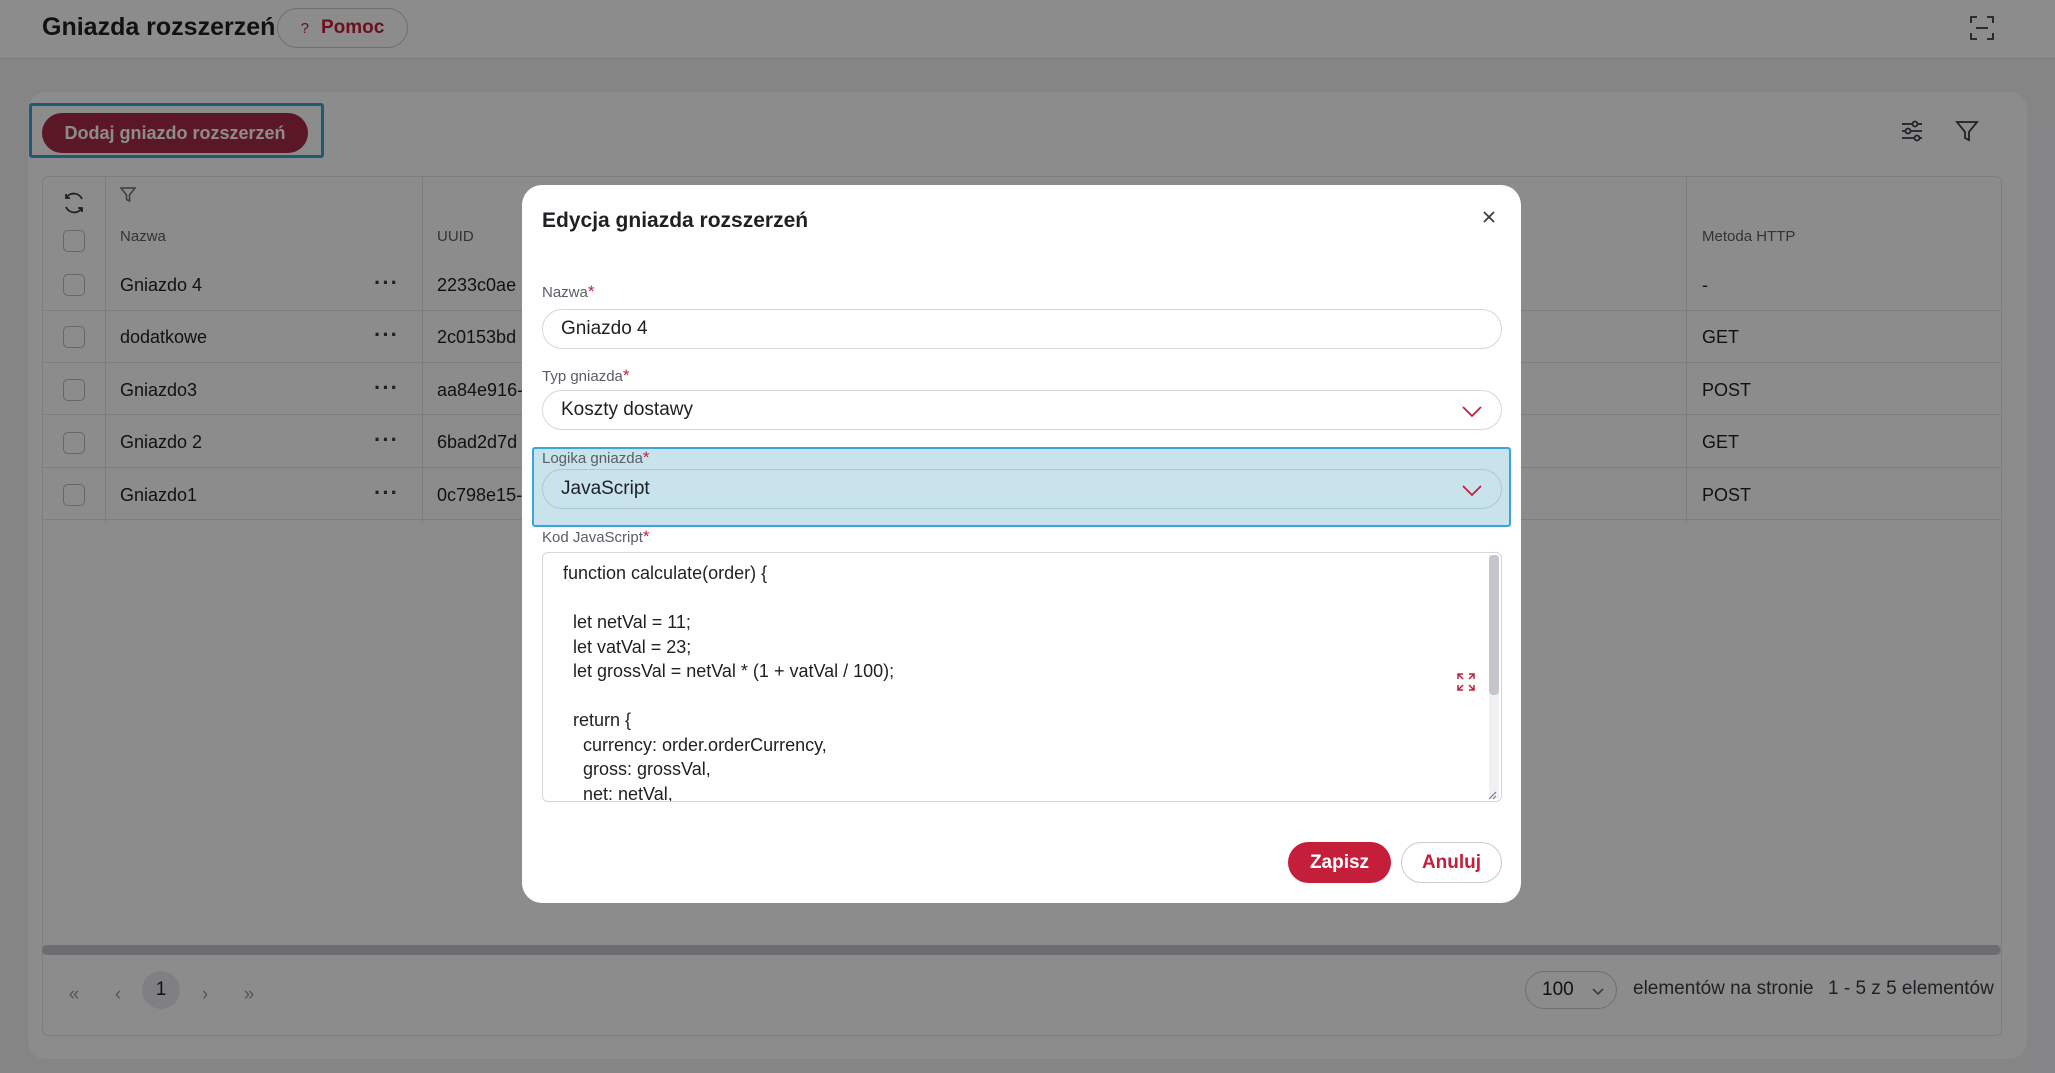 Image resolution: width=2055 pixels, height=1073 pixels. What do you see at coordinates (592, 537) in the screenshot?
I see `label-text: Kod JavaScript` at bounding box center [592, 537].